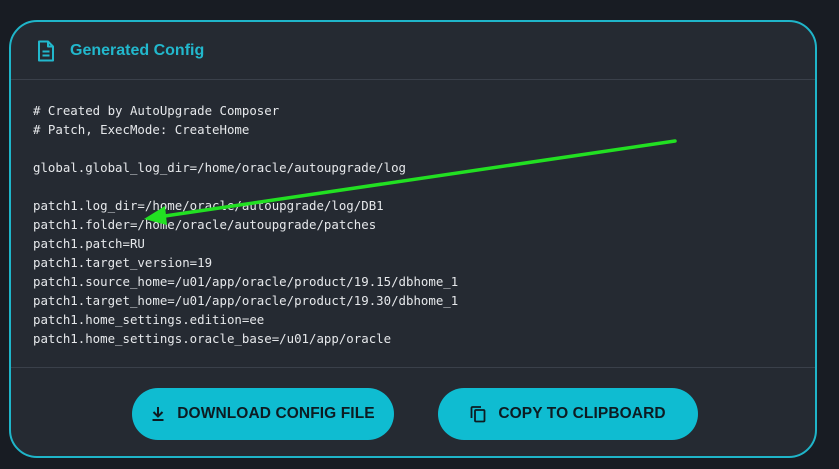  I want to click on config-line: patch1.target_version=19, so click(123, 262).